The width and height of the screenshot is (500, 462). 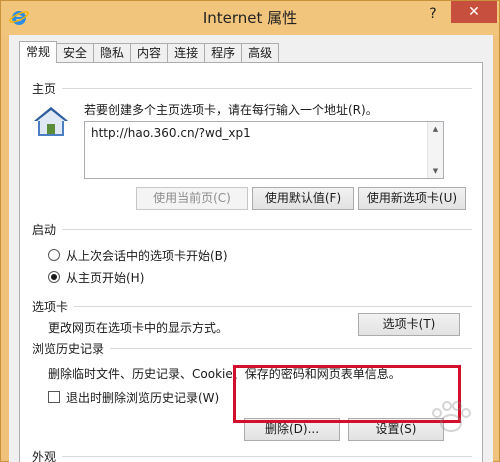 I want to click on startup-last-session-label: 从上次会话中的选项卡开始(B), so click(x=147, y=256).